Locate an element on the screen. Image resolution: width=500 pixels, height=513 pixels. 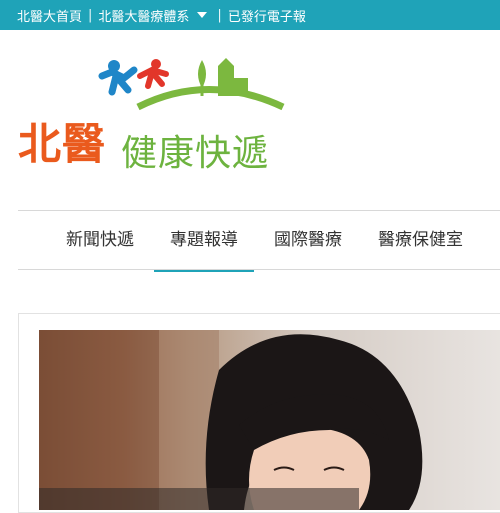
nav-top-divider is located at coordinates (259, 210).